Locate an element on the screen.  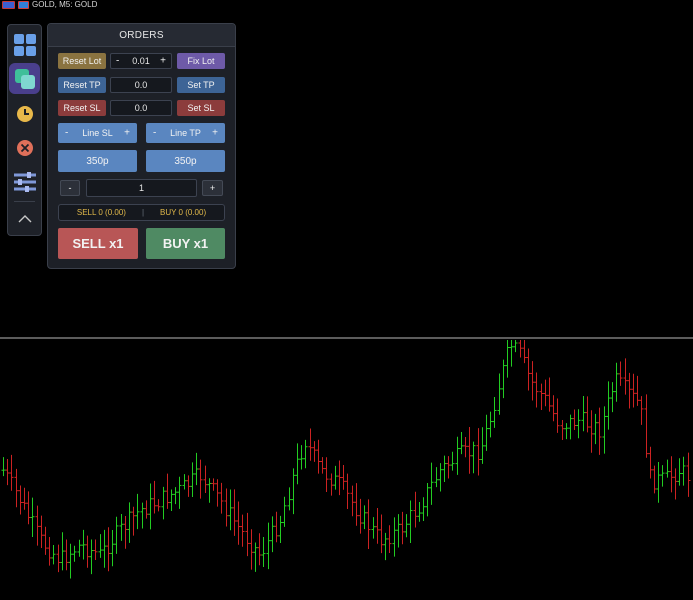
buy-positions-info: BUY 0 (0.00) is located at coordinates (183, 212).